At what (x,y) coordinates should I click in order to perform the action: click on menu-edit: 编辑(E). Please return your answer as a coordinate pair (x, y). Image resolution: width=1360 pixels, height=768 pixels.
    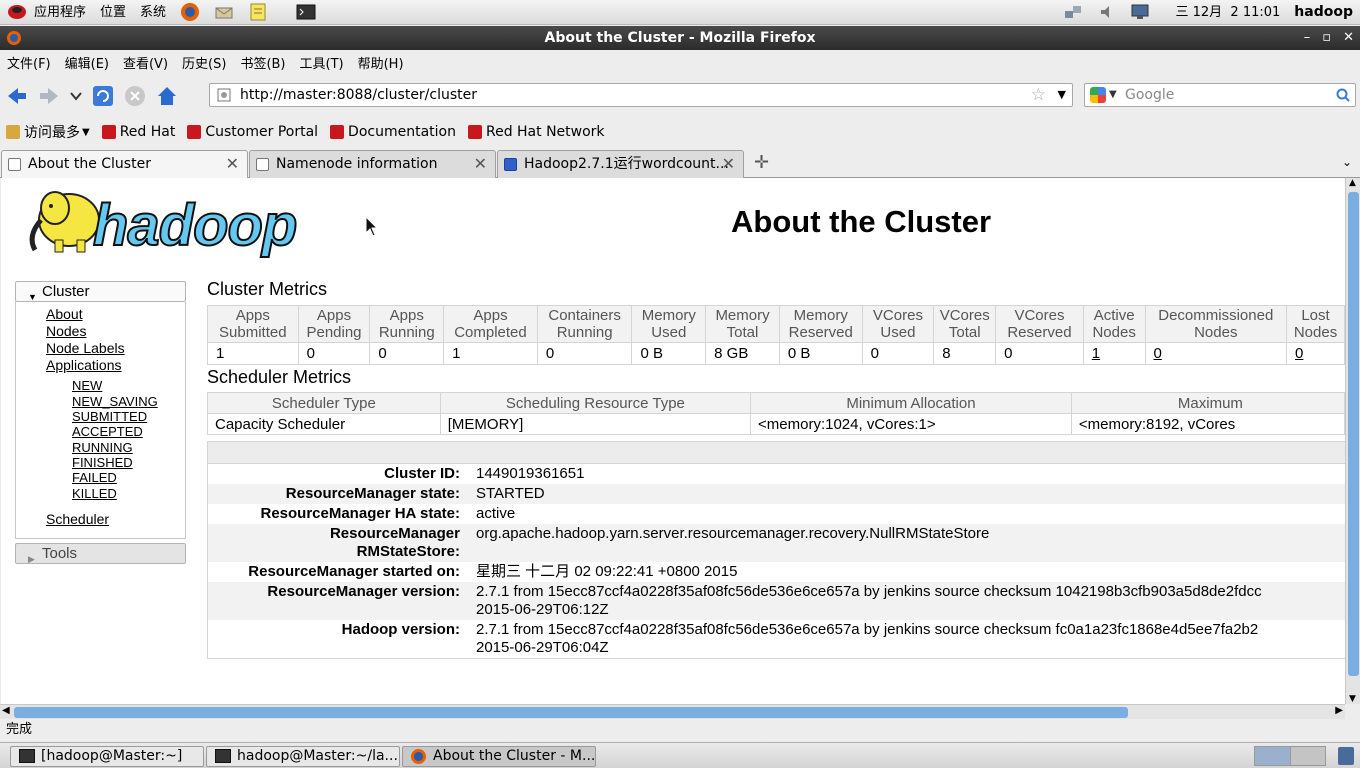
    Looking at the image, I should click on (87, 62).